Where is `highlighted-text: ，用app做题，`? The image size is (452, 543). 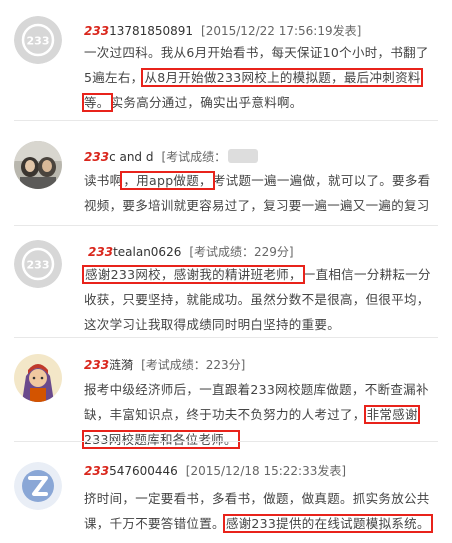 highlighted-text: ，用app做题， is located at coordinates (167, 180).